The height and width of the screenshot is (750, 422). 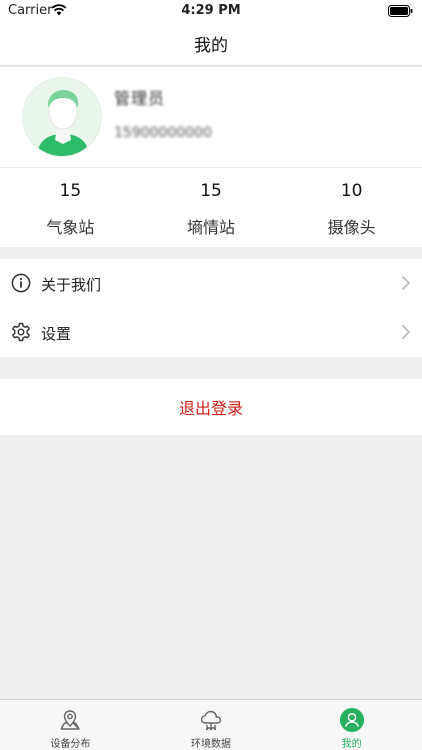 I want to click on stat-soil-station: 15 墒情站, so click(x=211, y=207).